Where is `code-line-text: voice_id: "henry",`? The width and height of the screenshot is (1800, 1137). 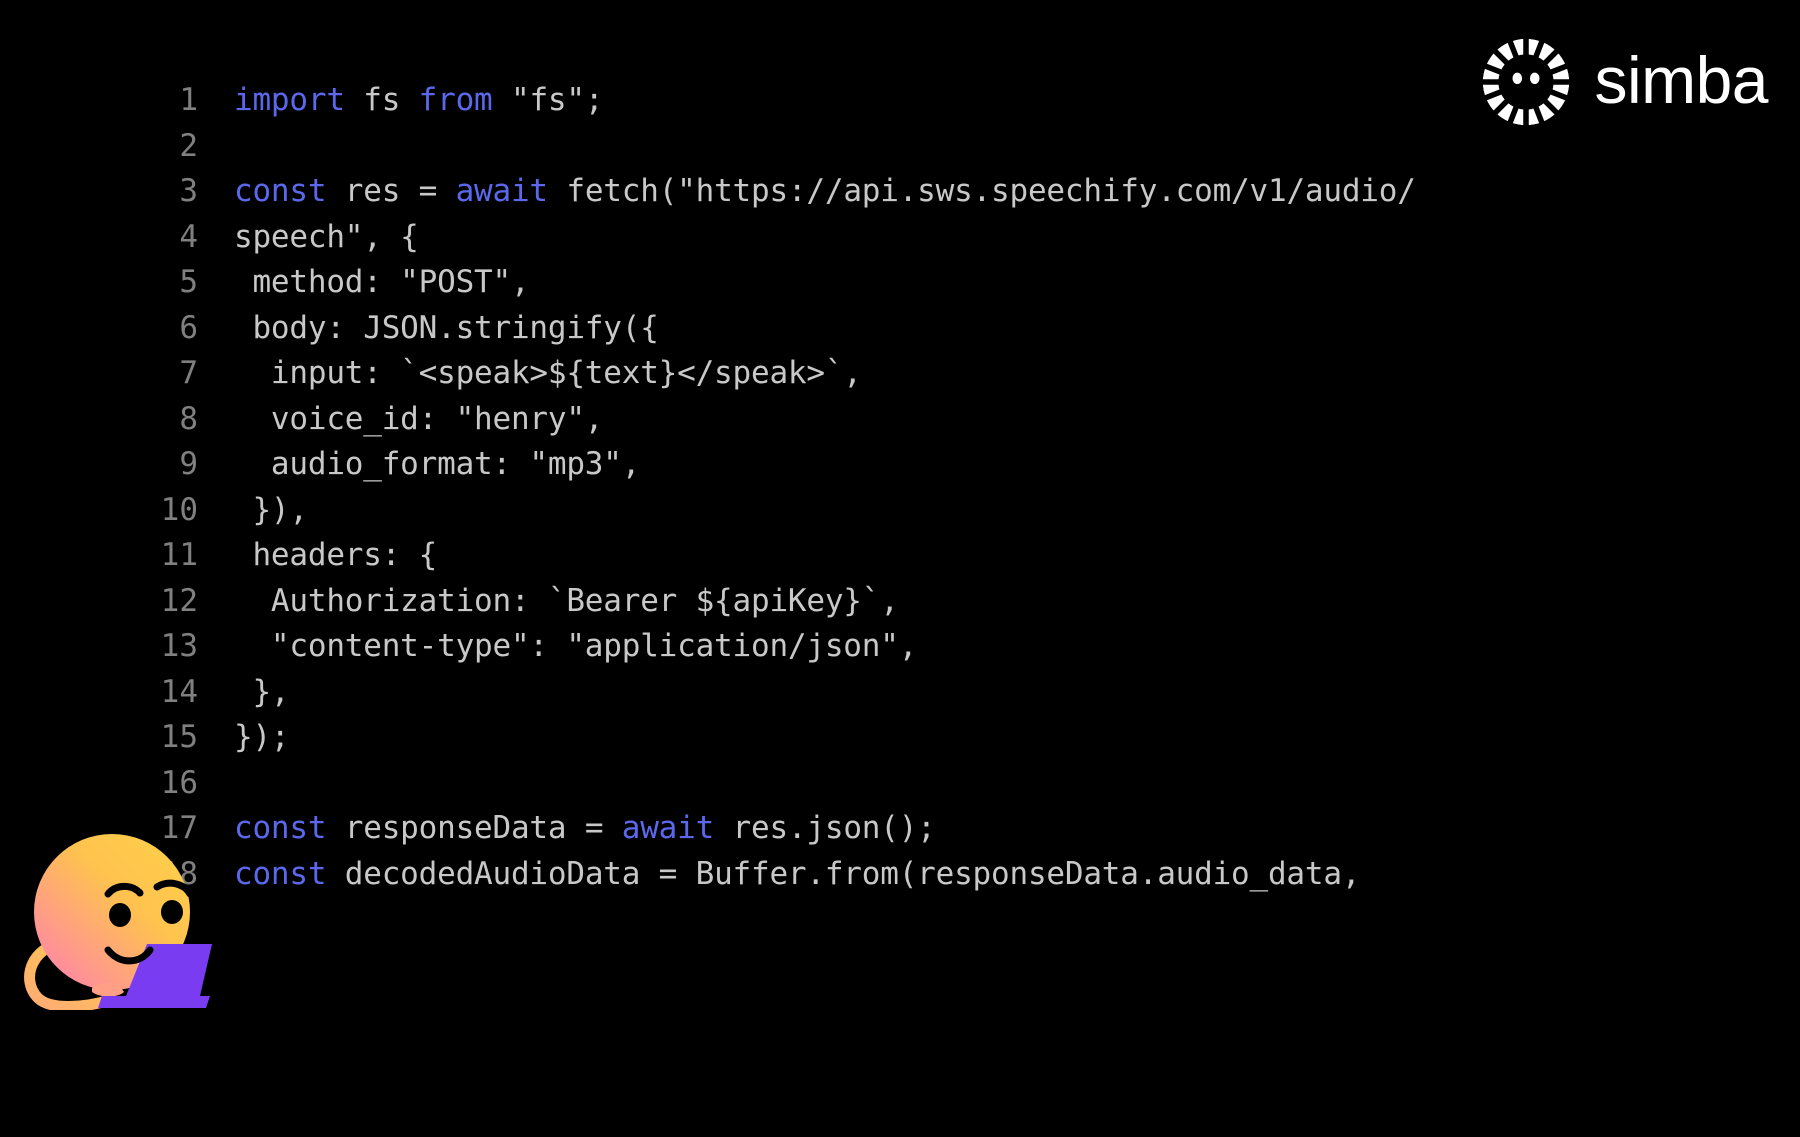
code-line-text: voice_id: "henry", is located at coordinates (401, 420).